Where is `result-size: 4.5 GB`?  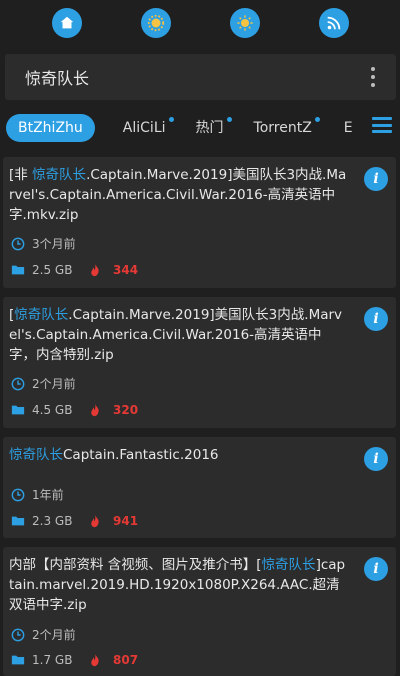 result-size: 4.5 GB is located at coordinates (52, 410).